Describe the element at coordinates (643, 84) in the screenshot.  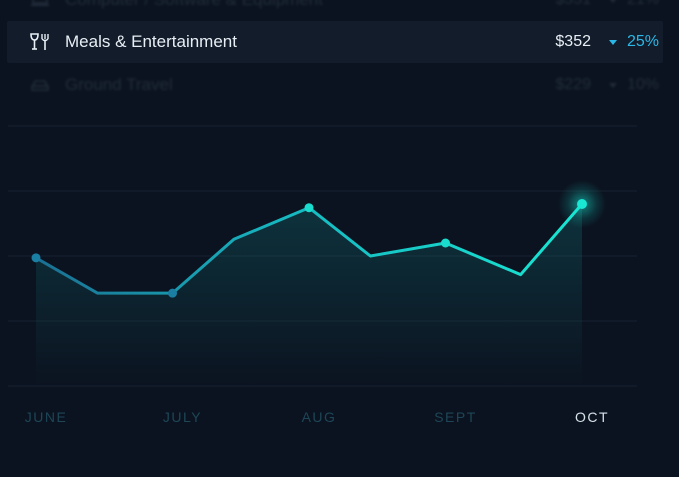
I see `expense-change-value: 10%` at that location.